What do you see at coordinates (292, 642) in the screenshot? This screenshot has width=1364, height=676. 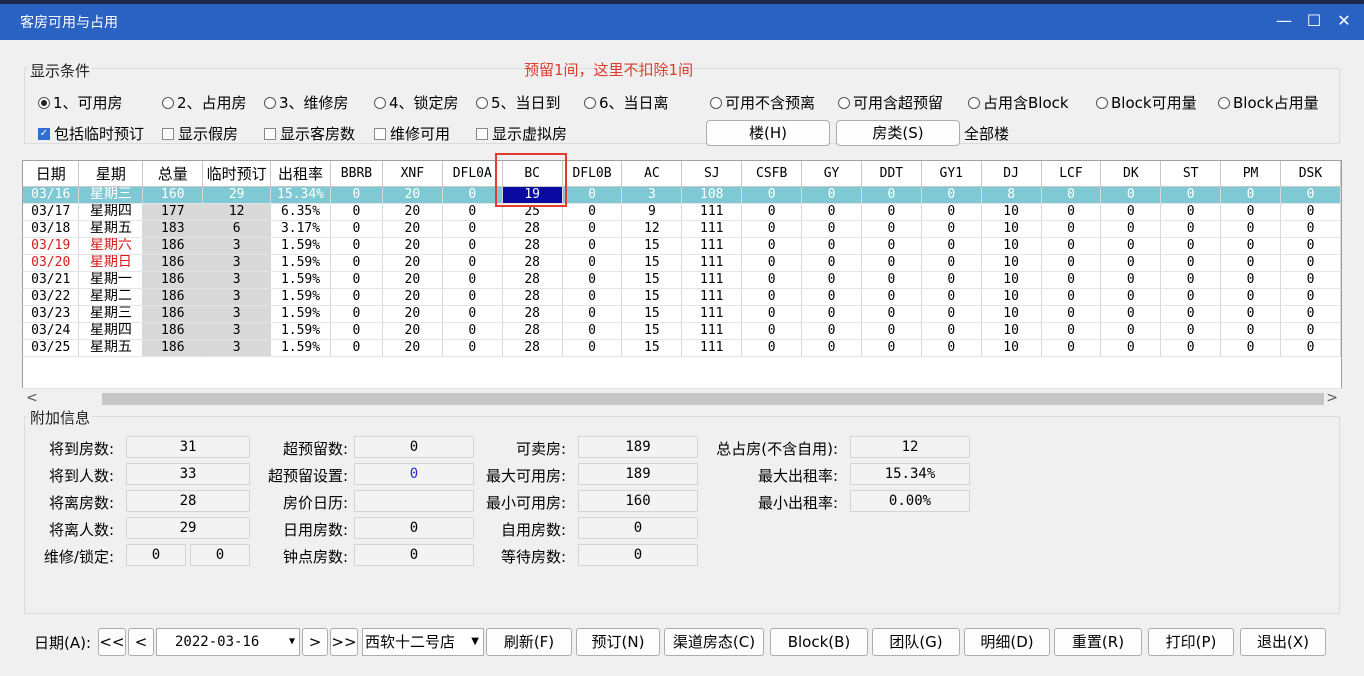 I see `chevron-down-icon: ▼` at bounding box center [292, 642].